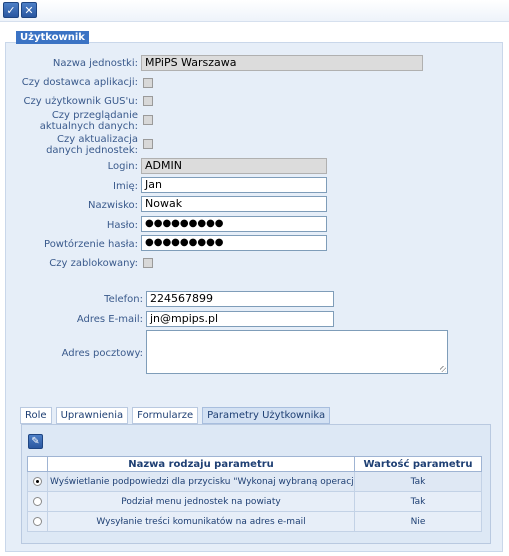 This screenshot has height=556, width=509. I want to click on tab-forms: Formularze, so click(165, 415).